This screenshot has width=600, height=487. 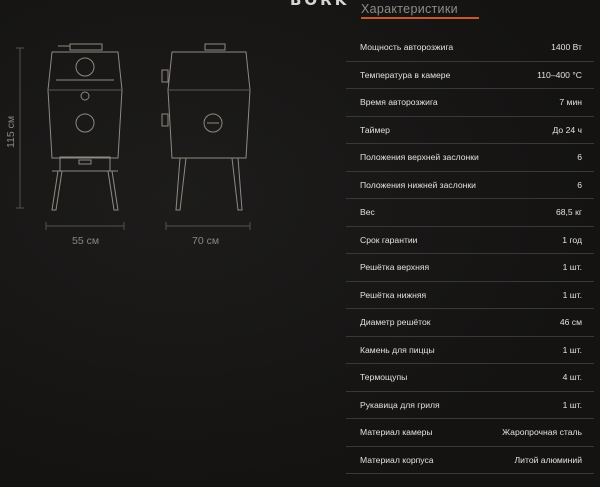 What do you see at coordinates (85, 127) in the screenshot?
I see `front-view` at bounding box center [85, 127].